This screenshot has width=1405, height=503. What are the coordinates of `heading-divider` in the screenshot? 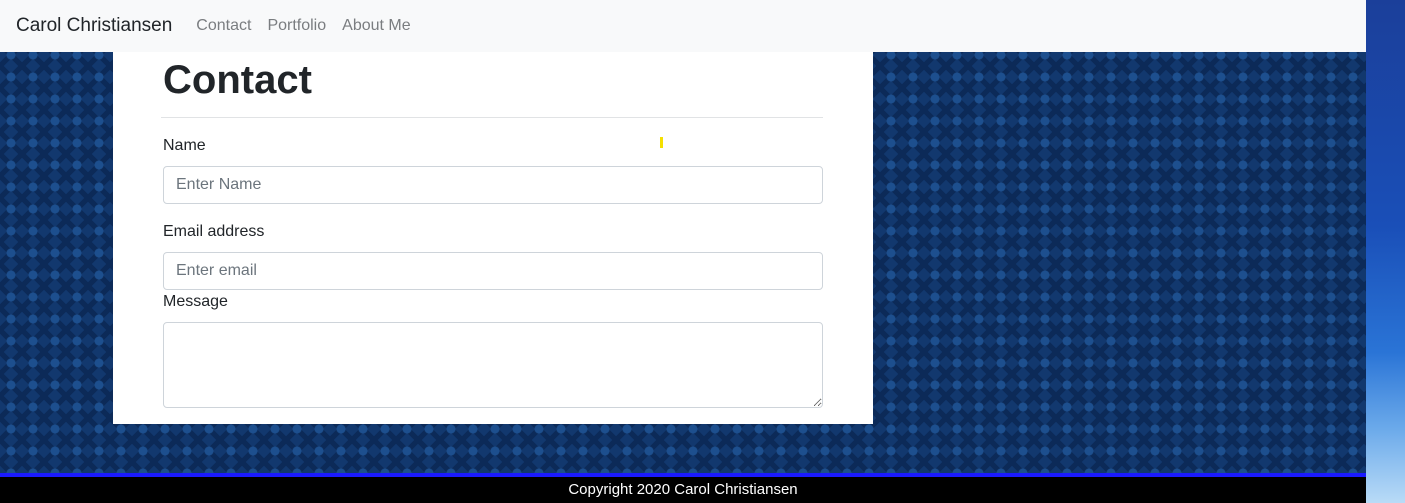 It's located at (492, 117).